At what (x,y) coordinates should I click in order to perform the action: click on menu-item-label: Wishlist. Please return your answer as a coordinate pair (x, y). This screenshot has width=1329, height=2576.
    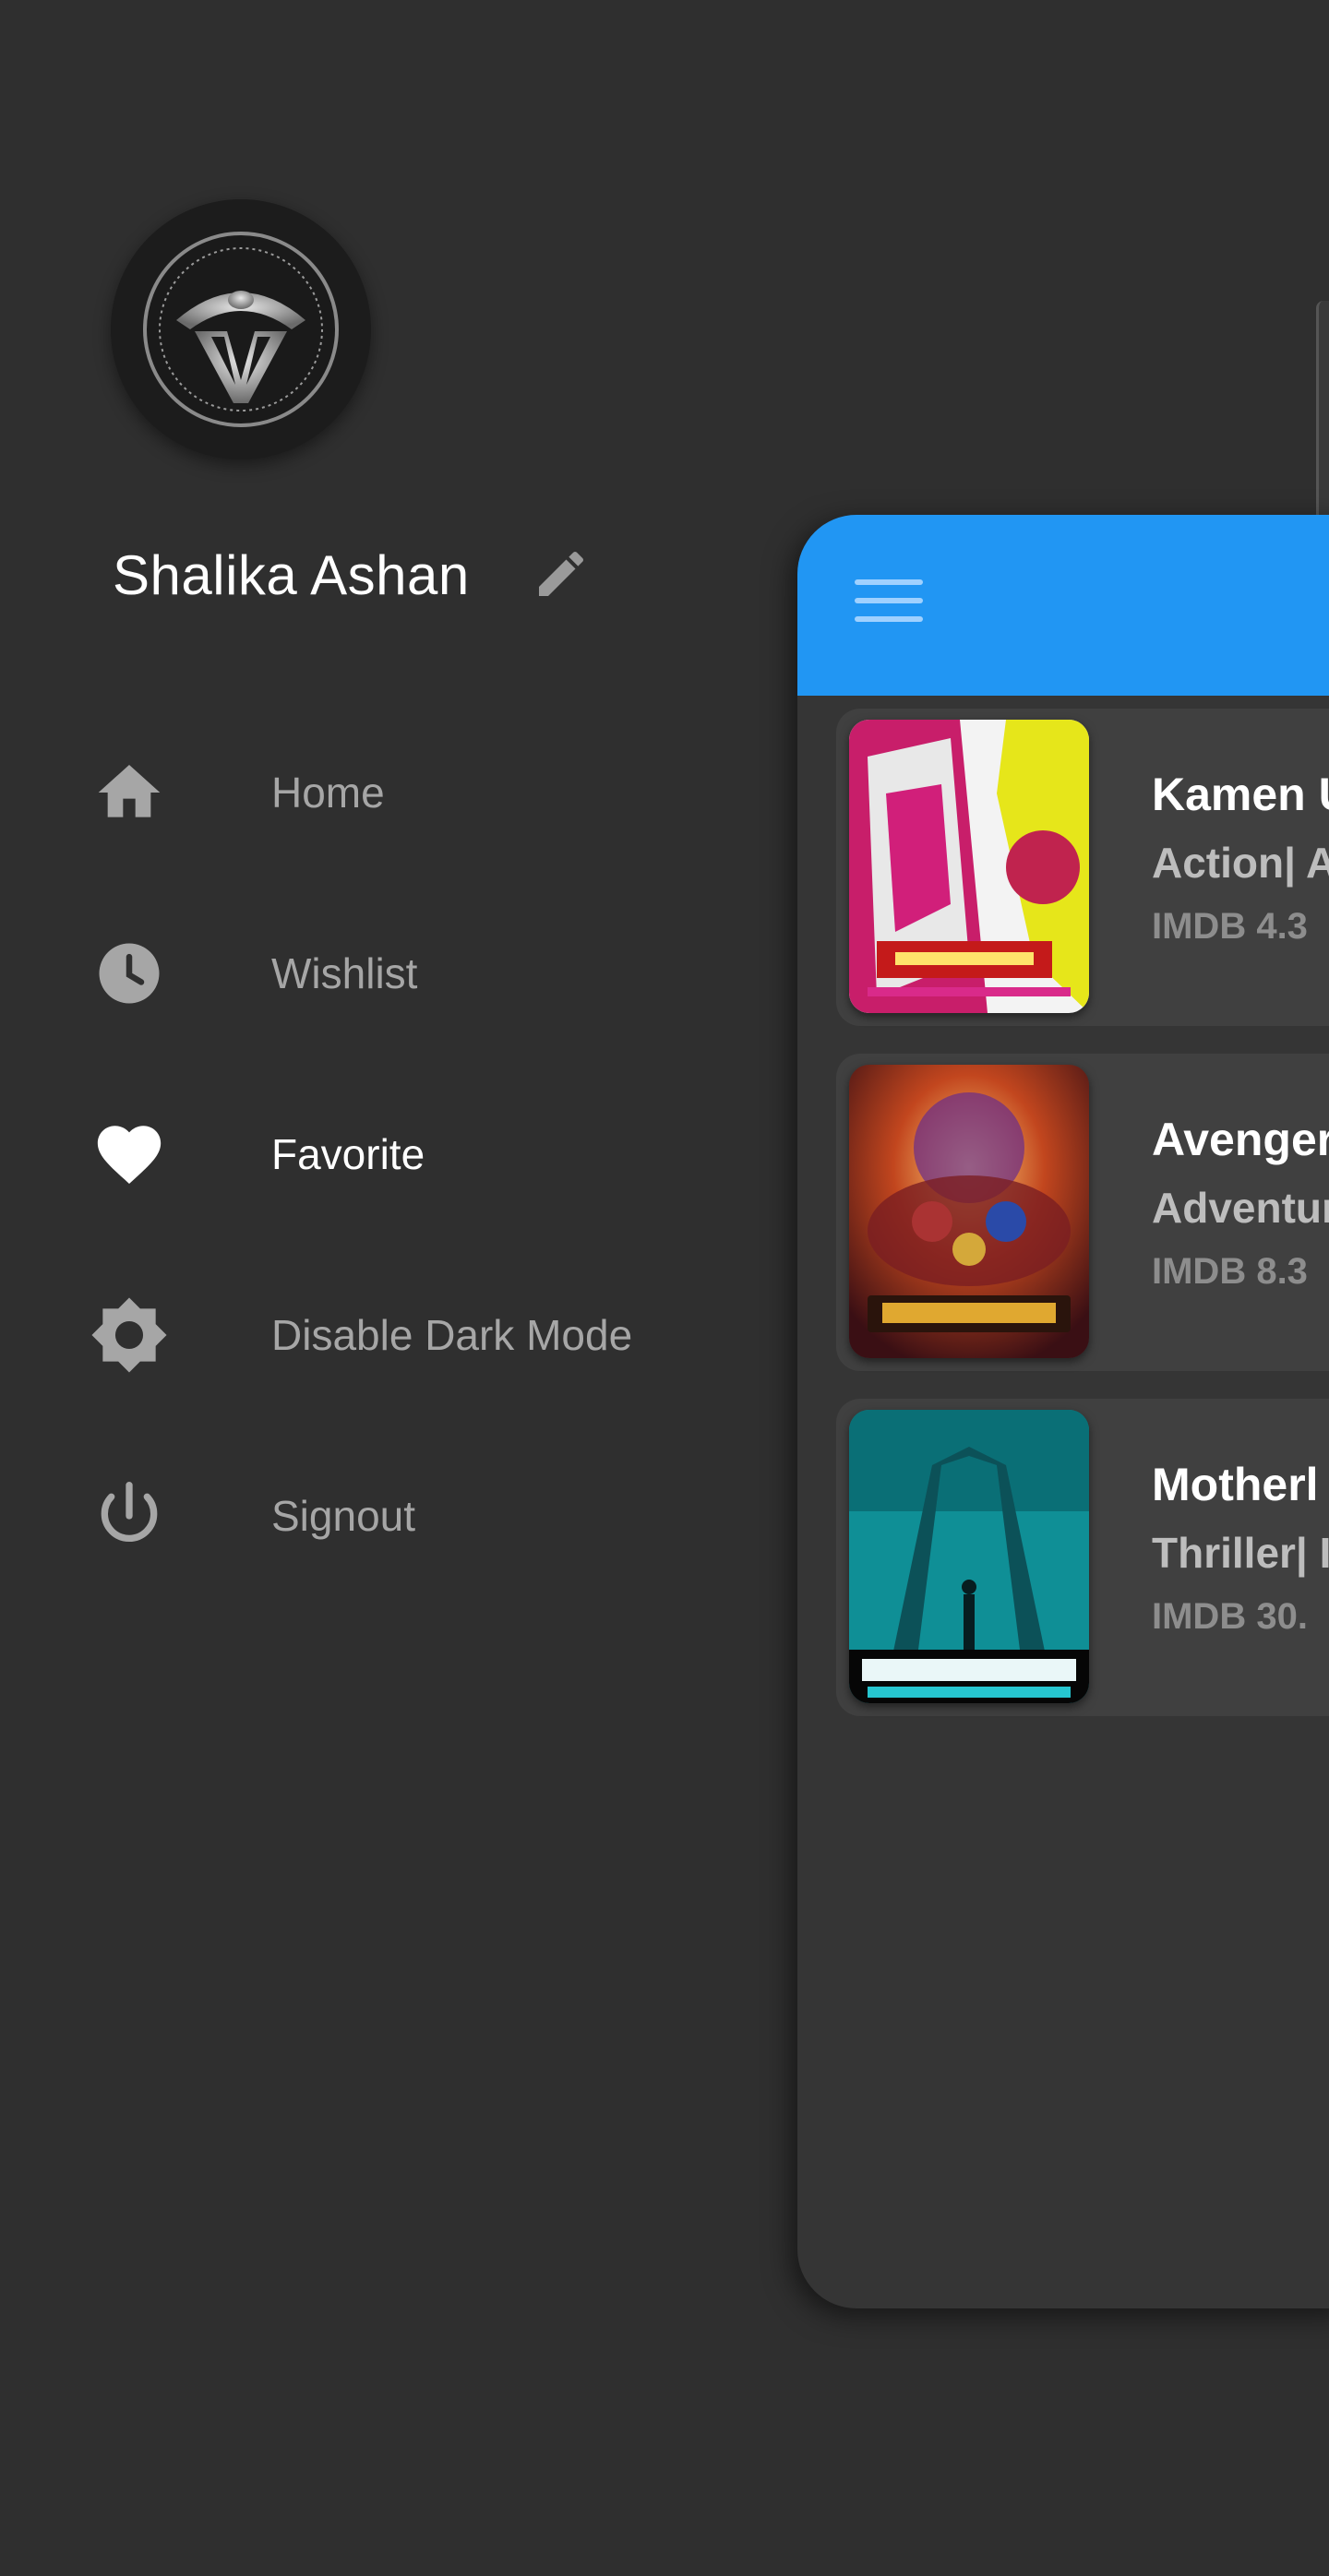
    Looking at the image, I should click on (345, 973).